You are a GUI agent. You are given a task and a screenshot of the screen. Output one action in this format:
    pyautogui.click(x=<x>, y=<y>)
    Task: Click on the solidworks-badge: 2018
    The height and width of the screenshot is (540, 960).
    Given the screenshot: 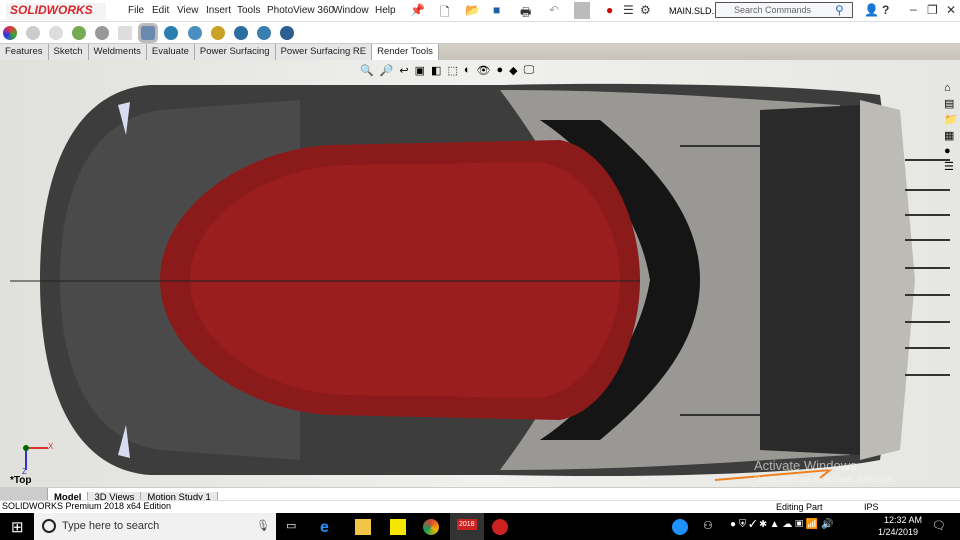 What is the action you would take?
    pyautogui.click(x=467, y=524)
    